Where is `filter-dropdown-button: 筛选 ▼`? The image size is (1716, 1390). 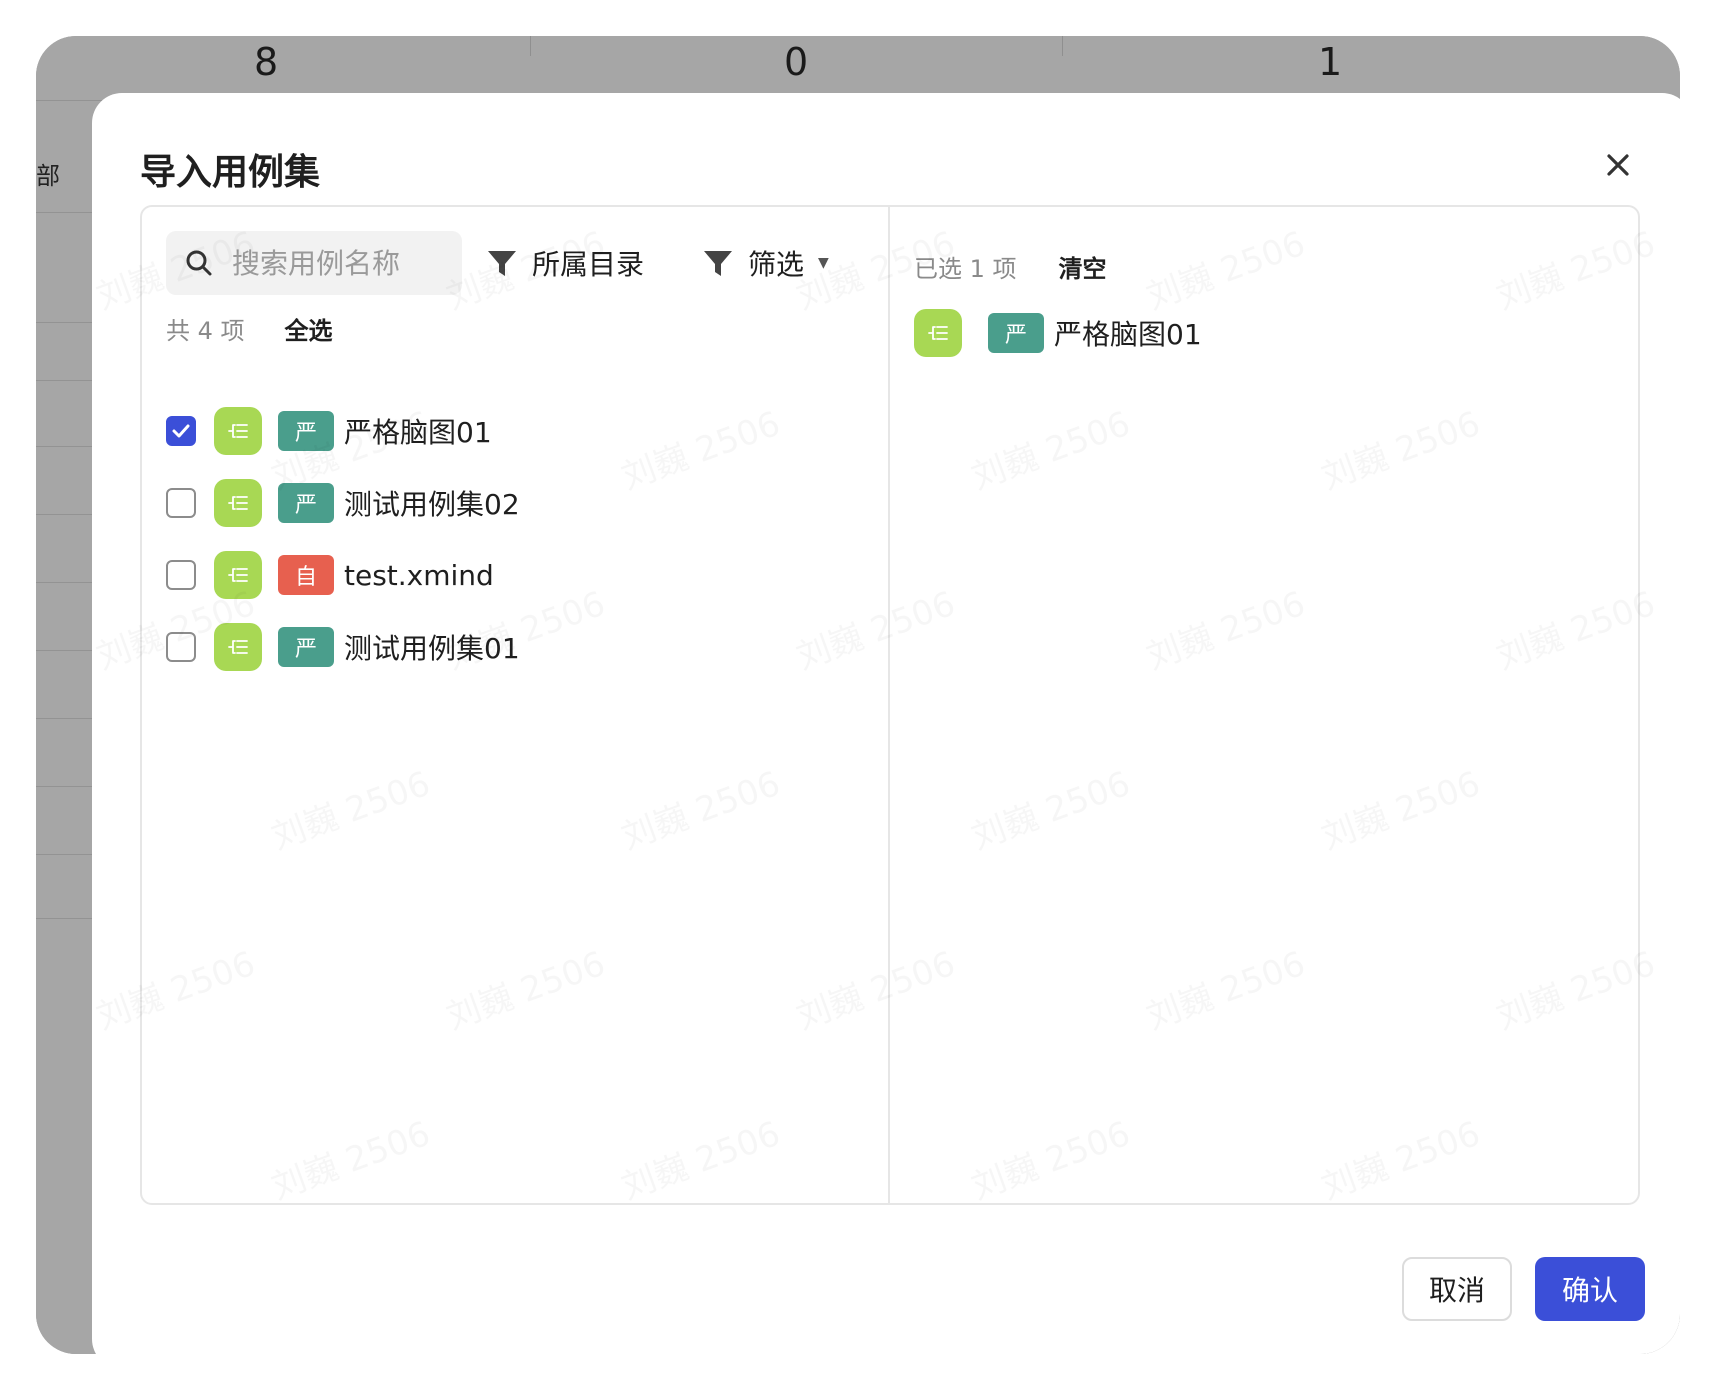
filter-dropdown-button: 筛选 ▼ is located at coordinates (765, 263).